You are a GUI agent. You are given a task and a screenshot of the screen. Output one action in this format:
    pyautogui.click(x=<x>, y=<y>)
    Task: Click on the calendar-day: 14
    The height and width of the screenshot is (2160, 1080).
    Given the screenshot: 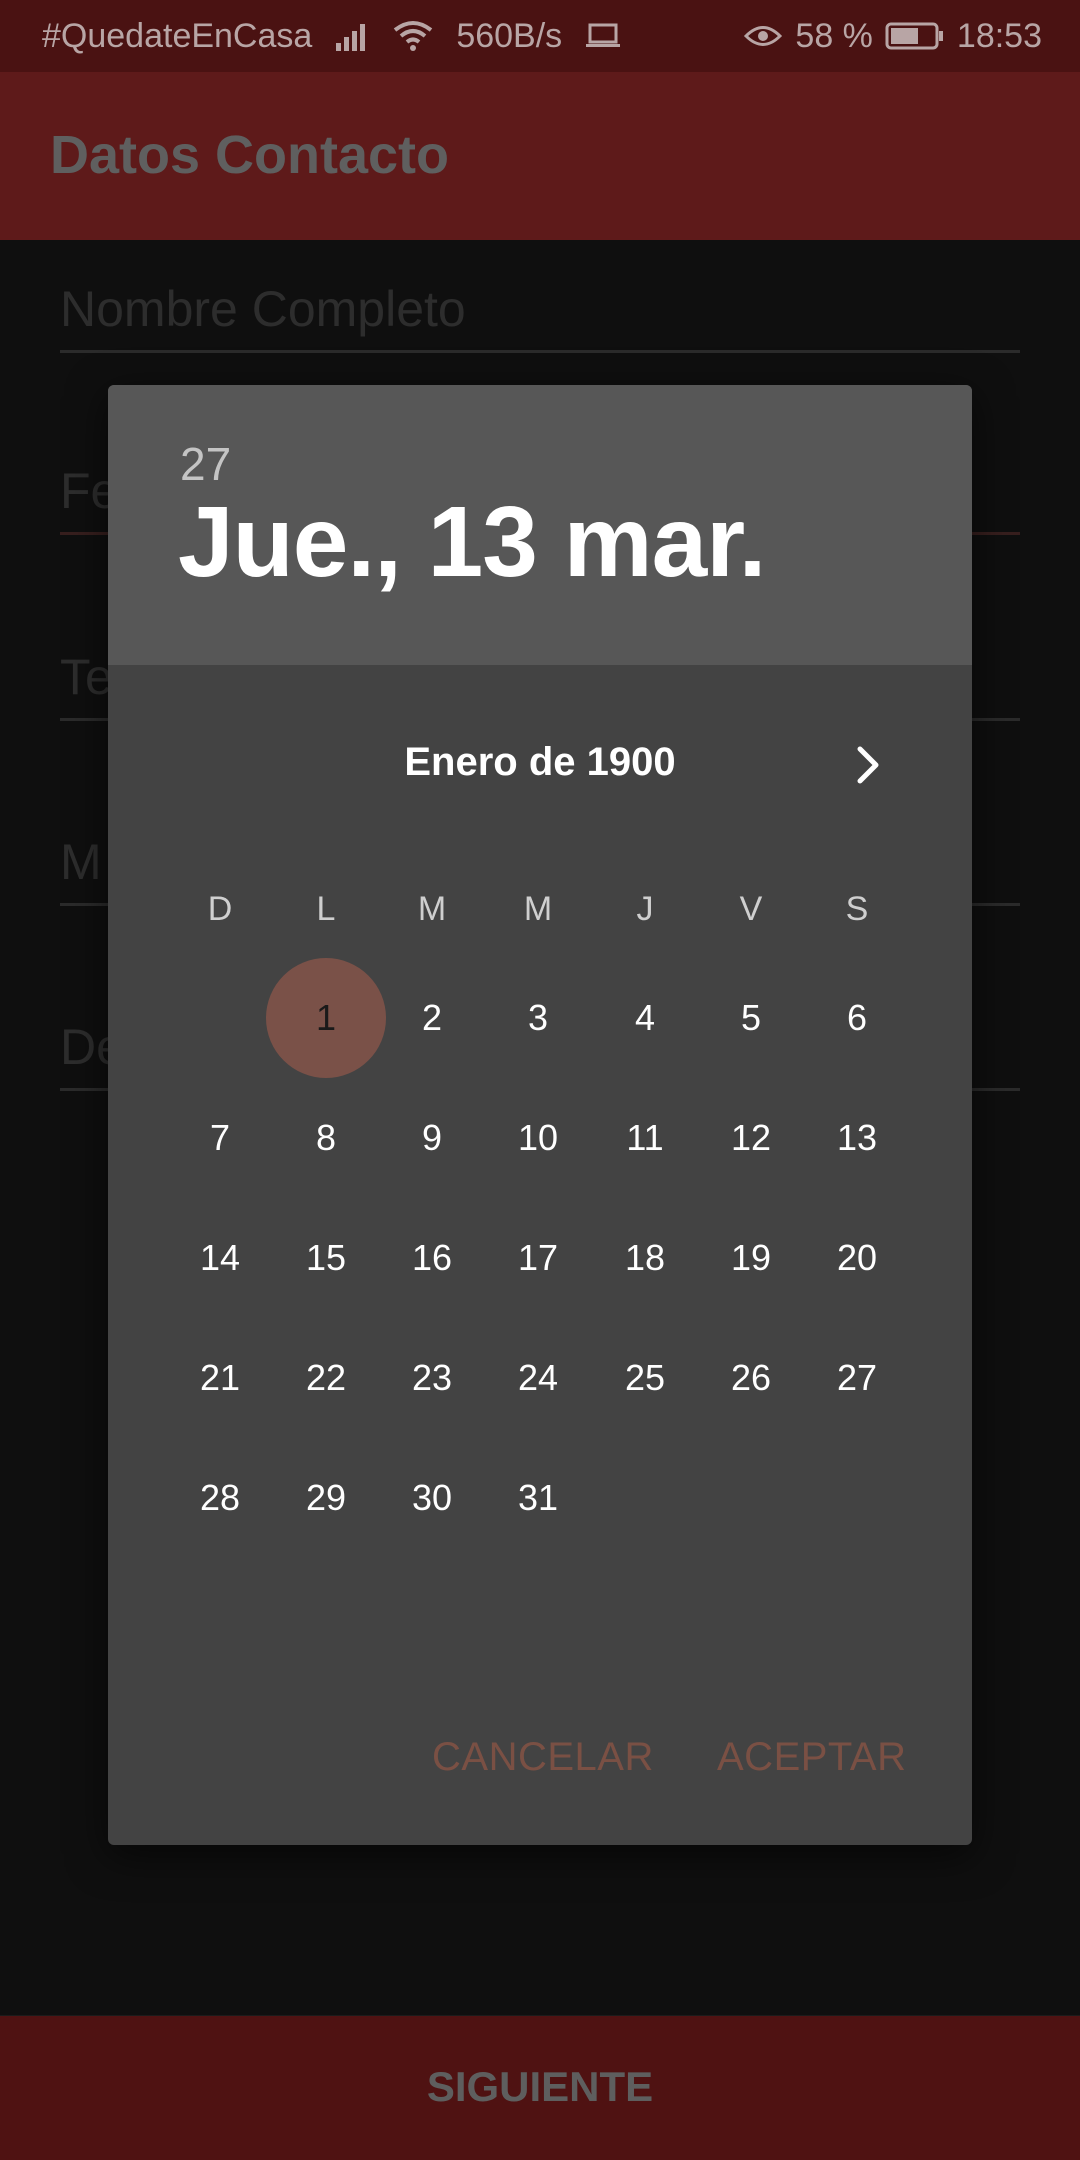 What is the action you would take?
    pyautogui.click(x=220, y=1258)
    